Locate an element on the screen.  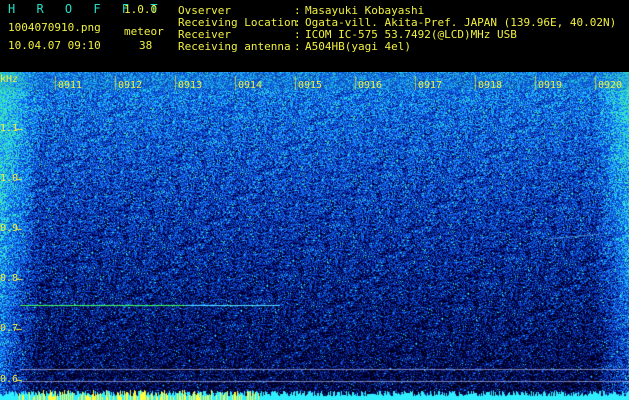
y-tick-label: 0.9 is located at coordinates (9, 228).